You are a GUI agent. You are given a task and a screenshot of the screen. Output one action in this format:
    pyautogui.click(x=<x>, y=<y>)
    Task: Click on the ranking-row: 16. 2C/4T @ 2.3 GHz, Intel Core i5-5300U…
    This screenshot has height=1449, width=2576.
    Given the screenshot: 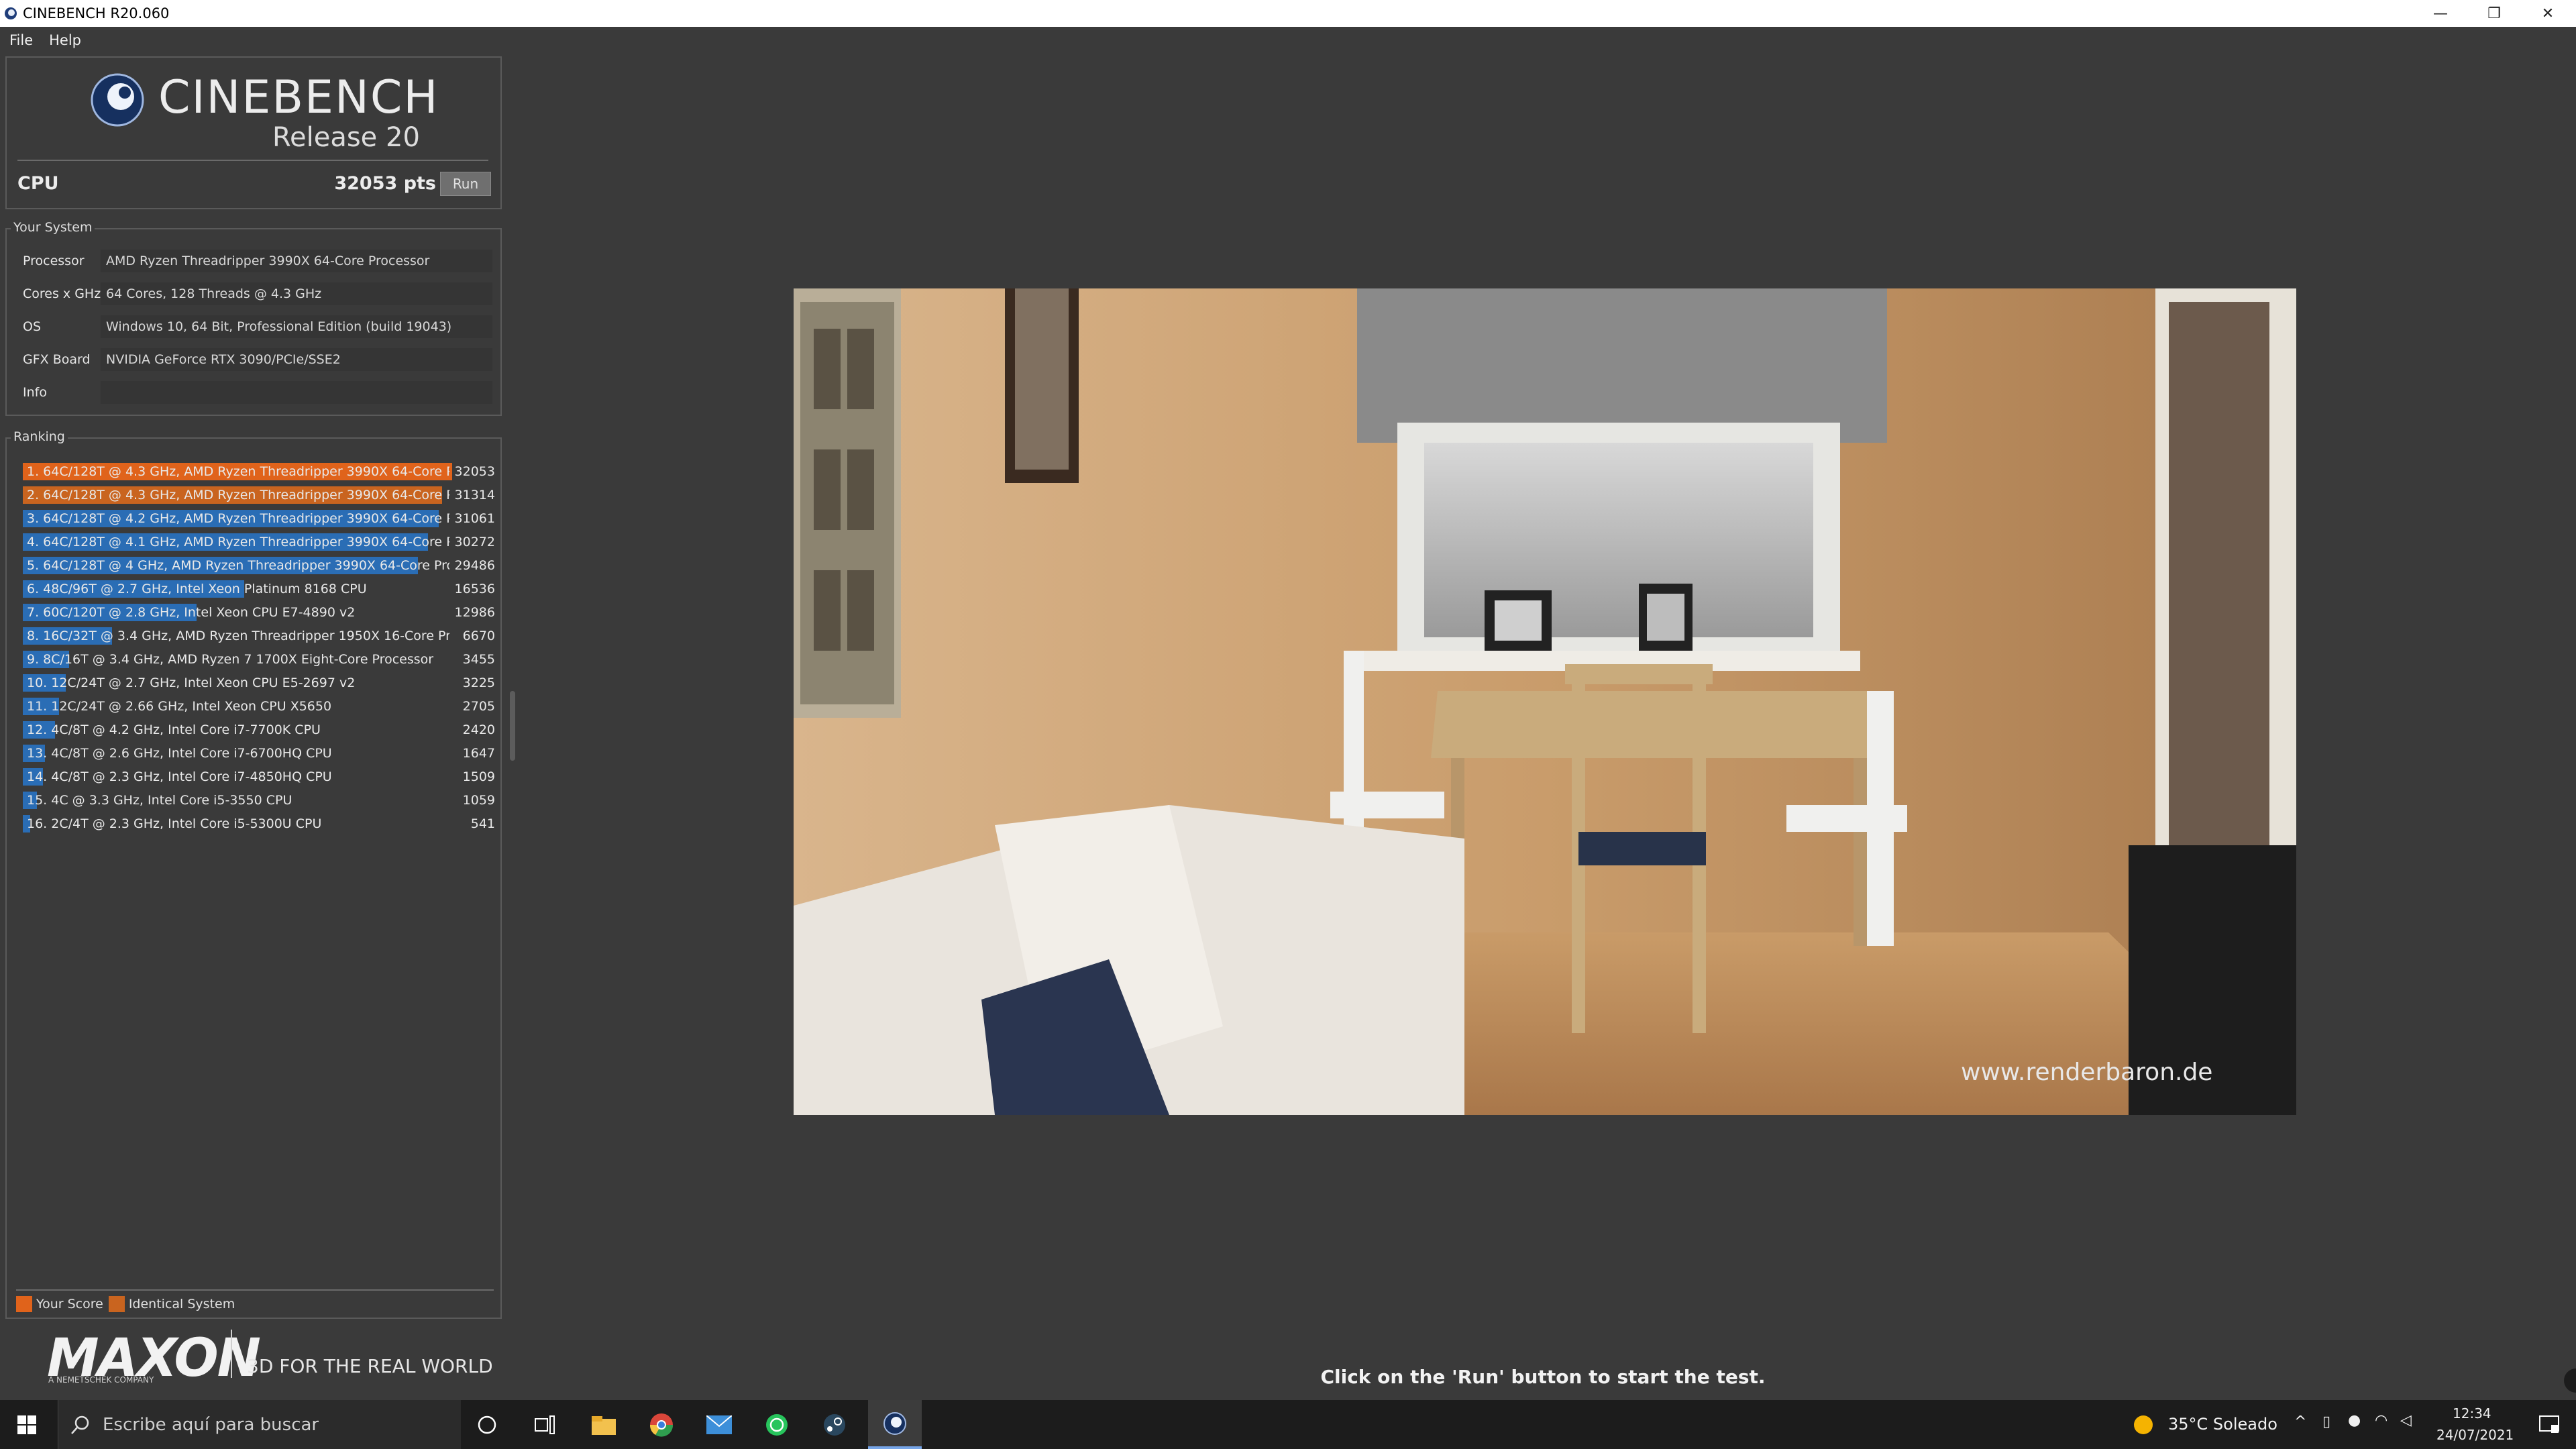 What is the action you would take?
    pyautogui.click(x=259, y=824)
    